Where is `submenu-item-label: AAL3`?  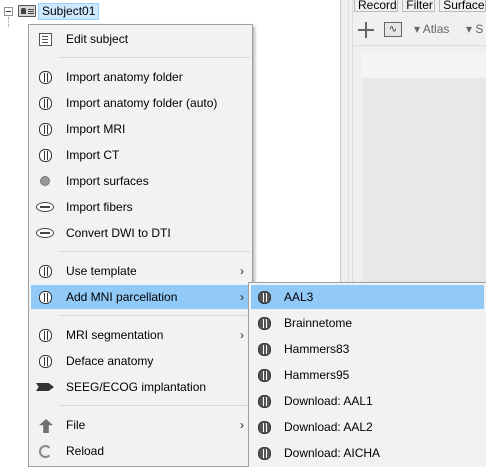
submenu-item-label: AAL3 is located at coordinates (299, 297).